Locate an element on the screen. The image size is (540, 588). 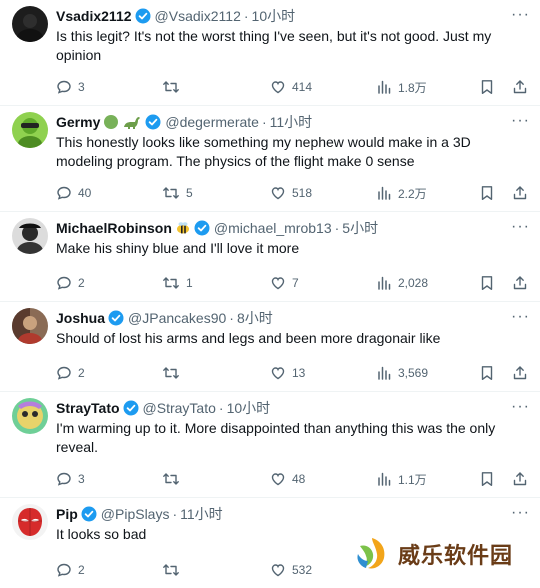
views-button: 3,569 is located at coordinates (402, 373).